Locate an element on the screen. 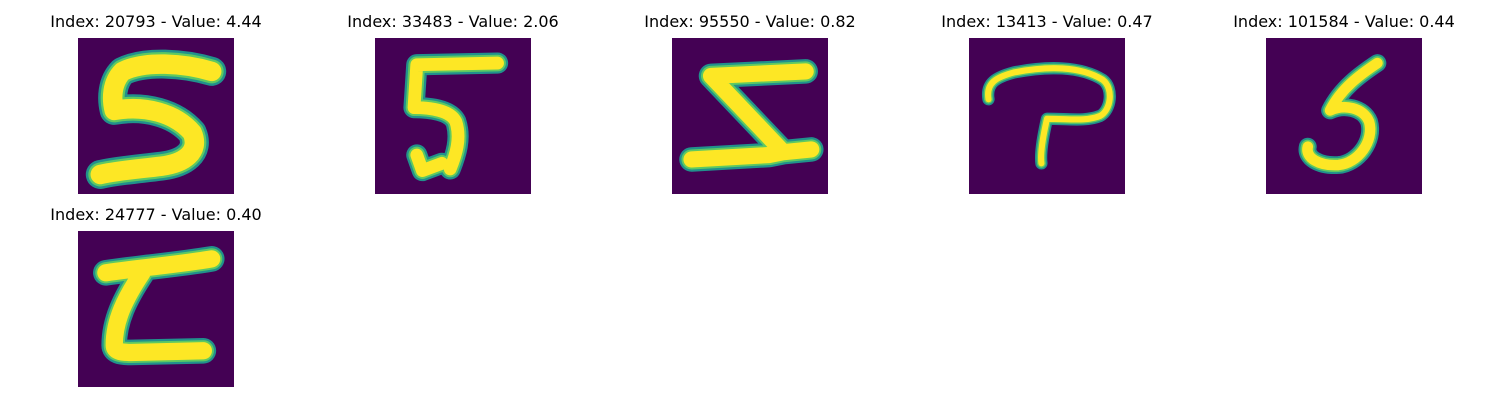 Image resolution: width=1500 pixels, height=400 pixels. digit-panel: Index: 95550 - Value: 0.82 is located at coordinates (750, 106).